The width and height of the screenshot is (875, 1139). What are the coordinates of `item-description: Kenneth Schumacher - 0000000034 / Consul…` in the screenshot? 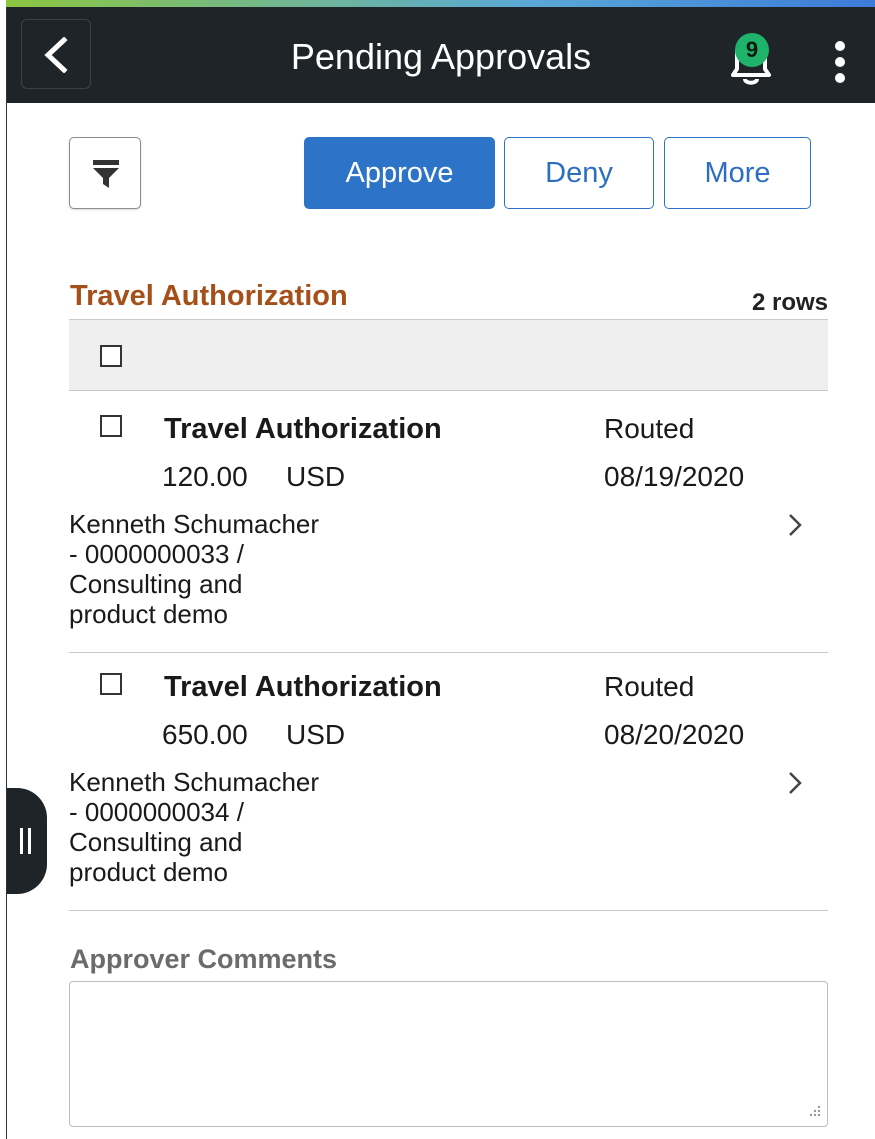 It's located at (229, 827).